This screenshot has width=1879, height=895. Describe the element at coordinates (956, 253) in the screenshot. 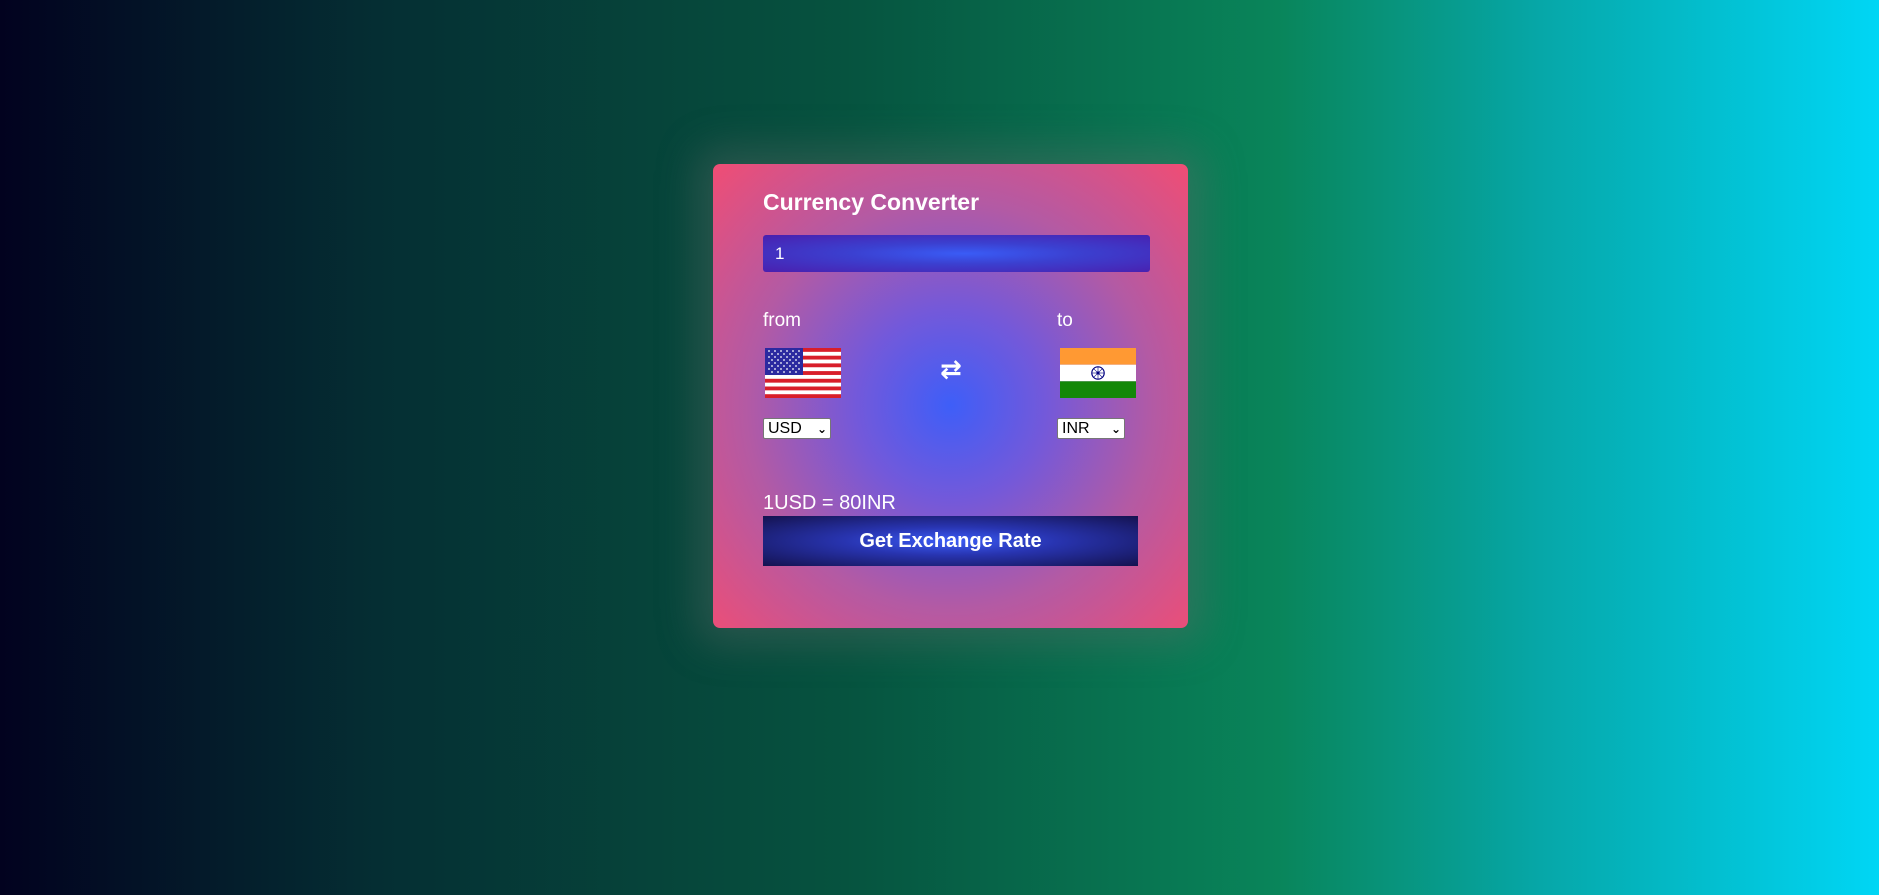

I see `amount-input` at that location.